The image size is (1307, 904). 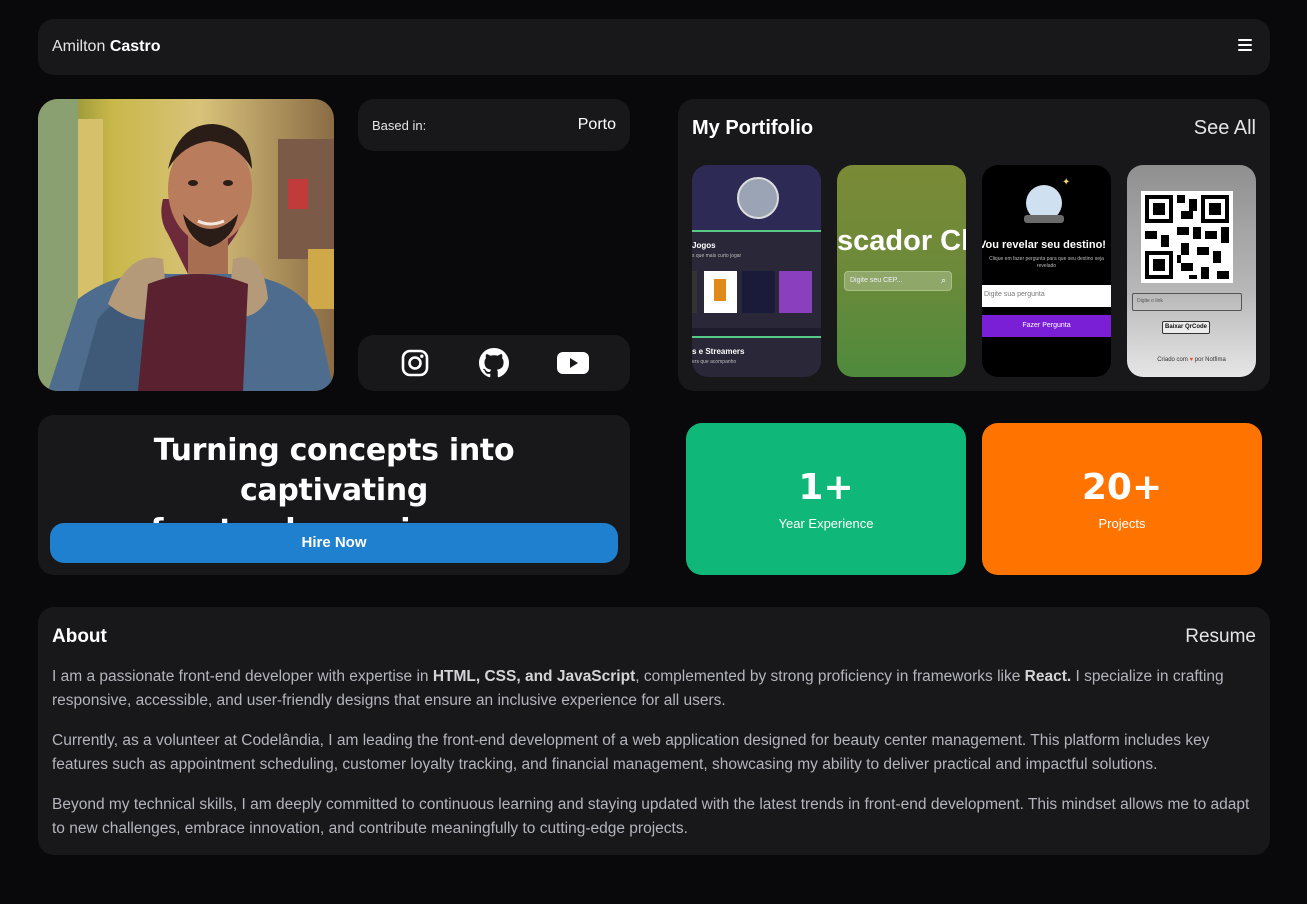 I want to click on brand-last-name: Castro, so click(x=135, y=46).